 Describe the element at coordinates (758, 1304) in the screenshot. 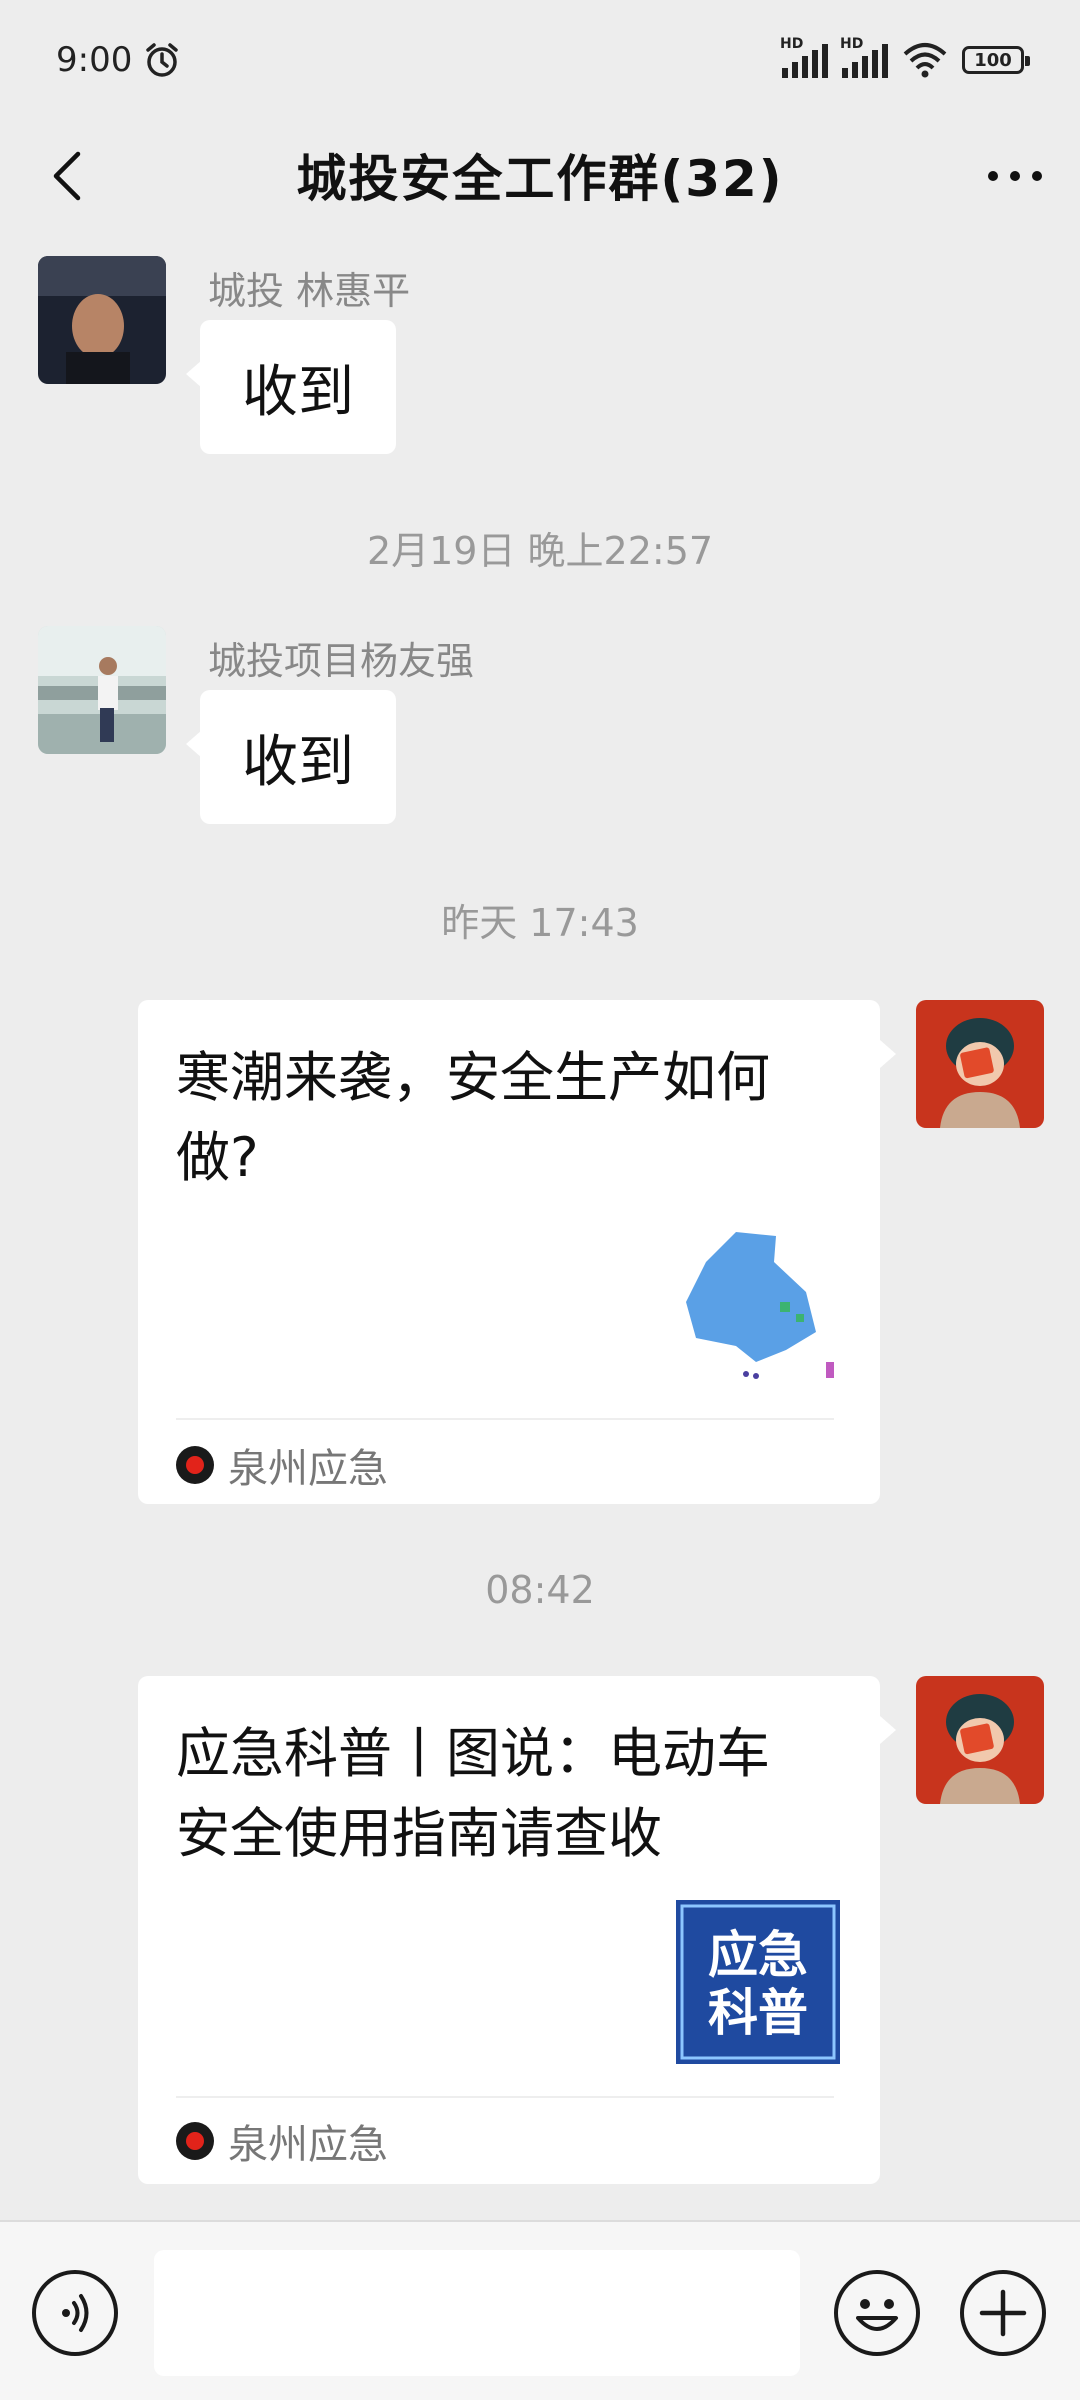

I see `article-thumbnail` at that location.